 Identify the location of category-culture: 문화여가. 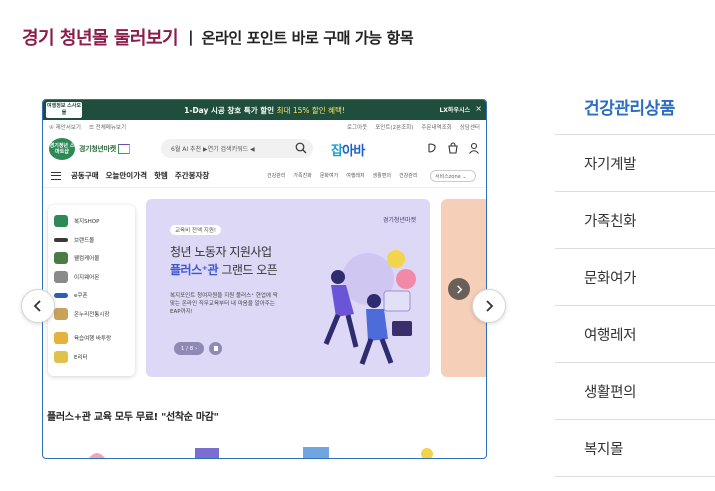
(635, 277).